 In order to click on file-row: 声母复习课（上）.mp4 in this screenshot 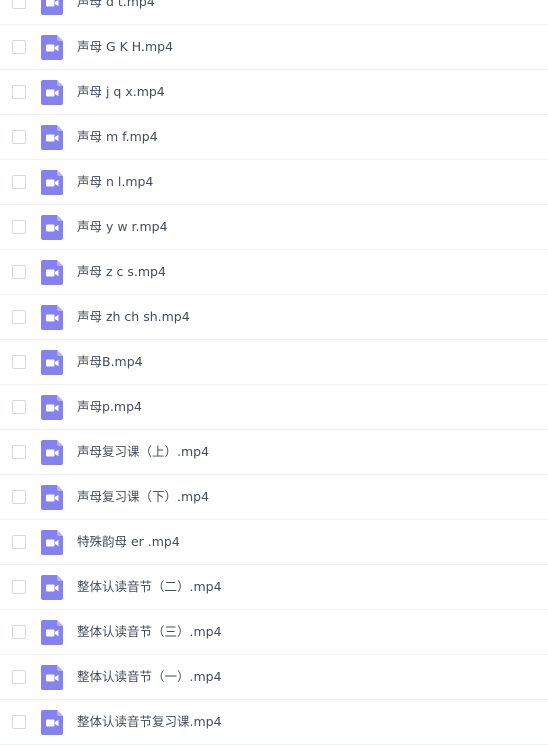, I will do `click(274, 452)`.